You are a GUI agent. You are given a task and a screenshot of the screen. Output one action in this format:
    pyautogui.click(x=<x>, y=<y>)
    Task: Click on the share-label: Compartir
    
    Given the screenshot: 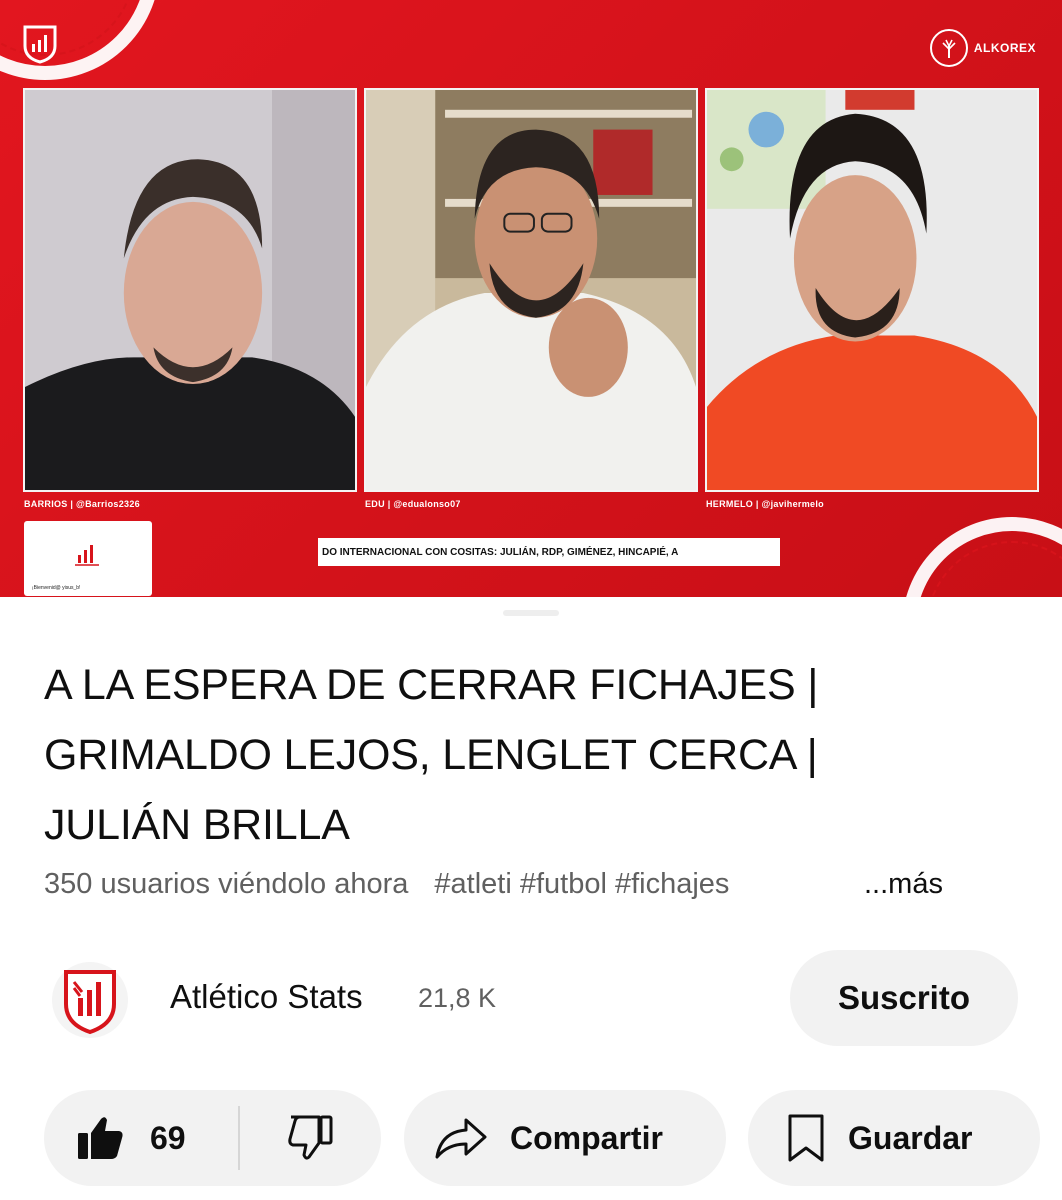 What is the action you would take?
    pyautogui.click(x=586, y=1137)
    